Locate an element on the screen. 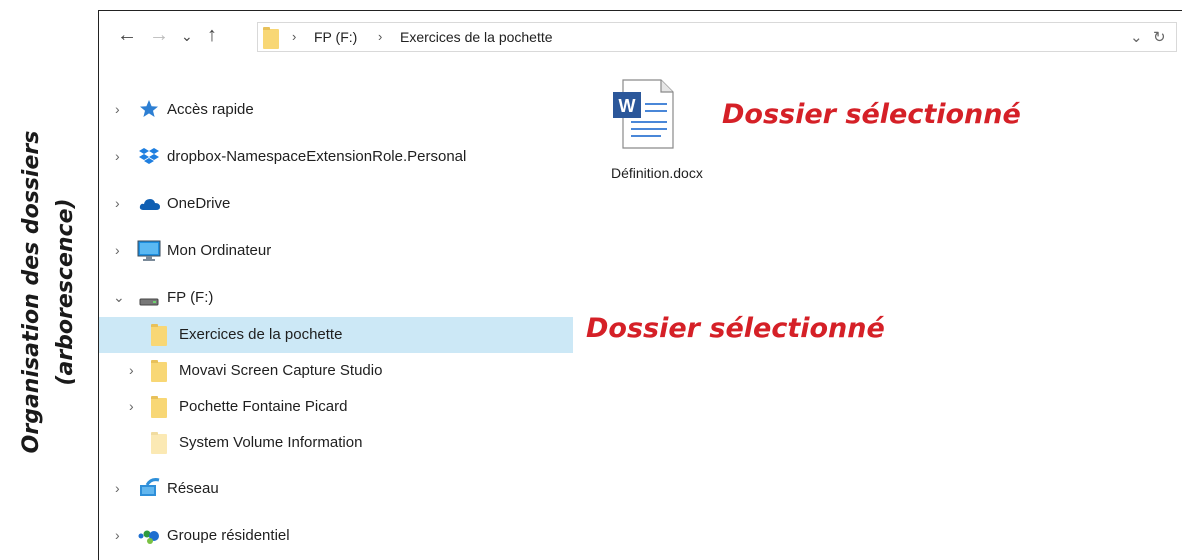 This screenshot has height=560, width=1182. nav-item-reseau: › Réseau is located at coordinates (336, 489).